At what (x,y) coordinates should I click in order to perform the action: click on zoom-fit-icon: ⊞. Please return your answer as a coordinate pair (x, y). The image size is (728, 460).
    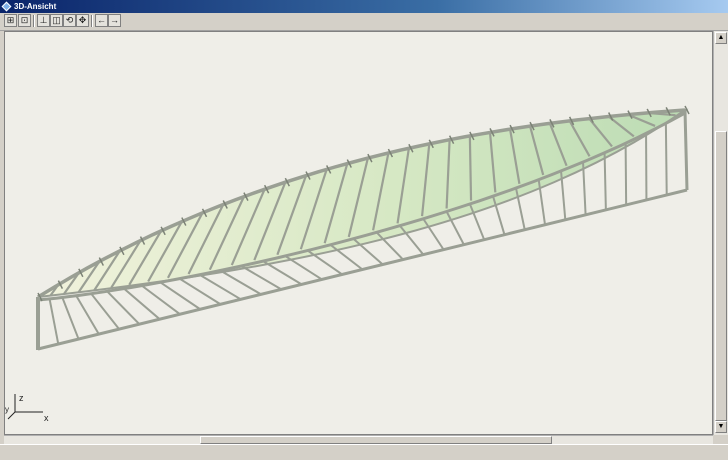
    Looking at the image, I should click on (11, 20).